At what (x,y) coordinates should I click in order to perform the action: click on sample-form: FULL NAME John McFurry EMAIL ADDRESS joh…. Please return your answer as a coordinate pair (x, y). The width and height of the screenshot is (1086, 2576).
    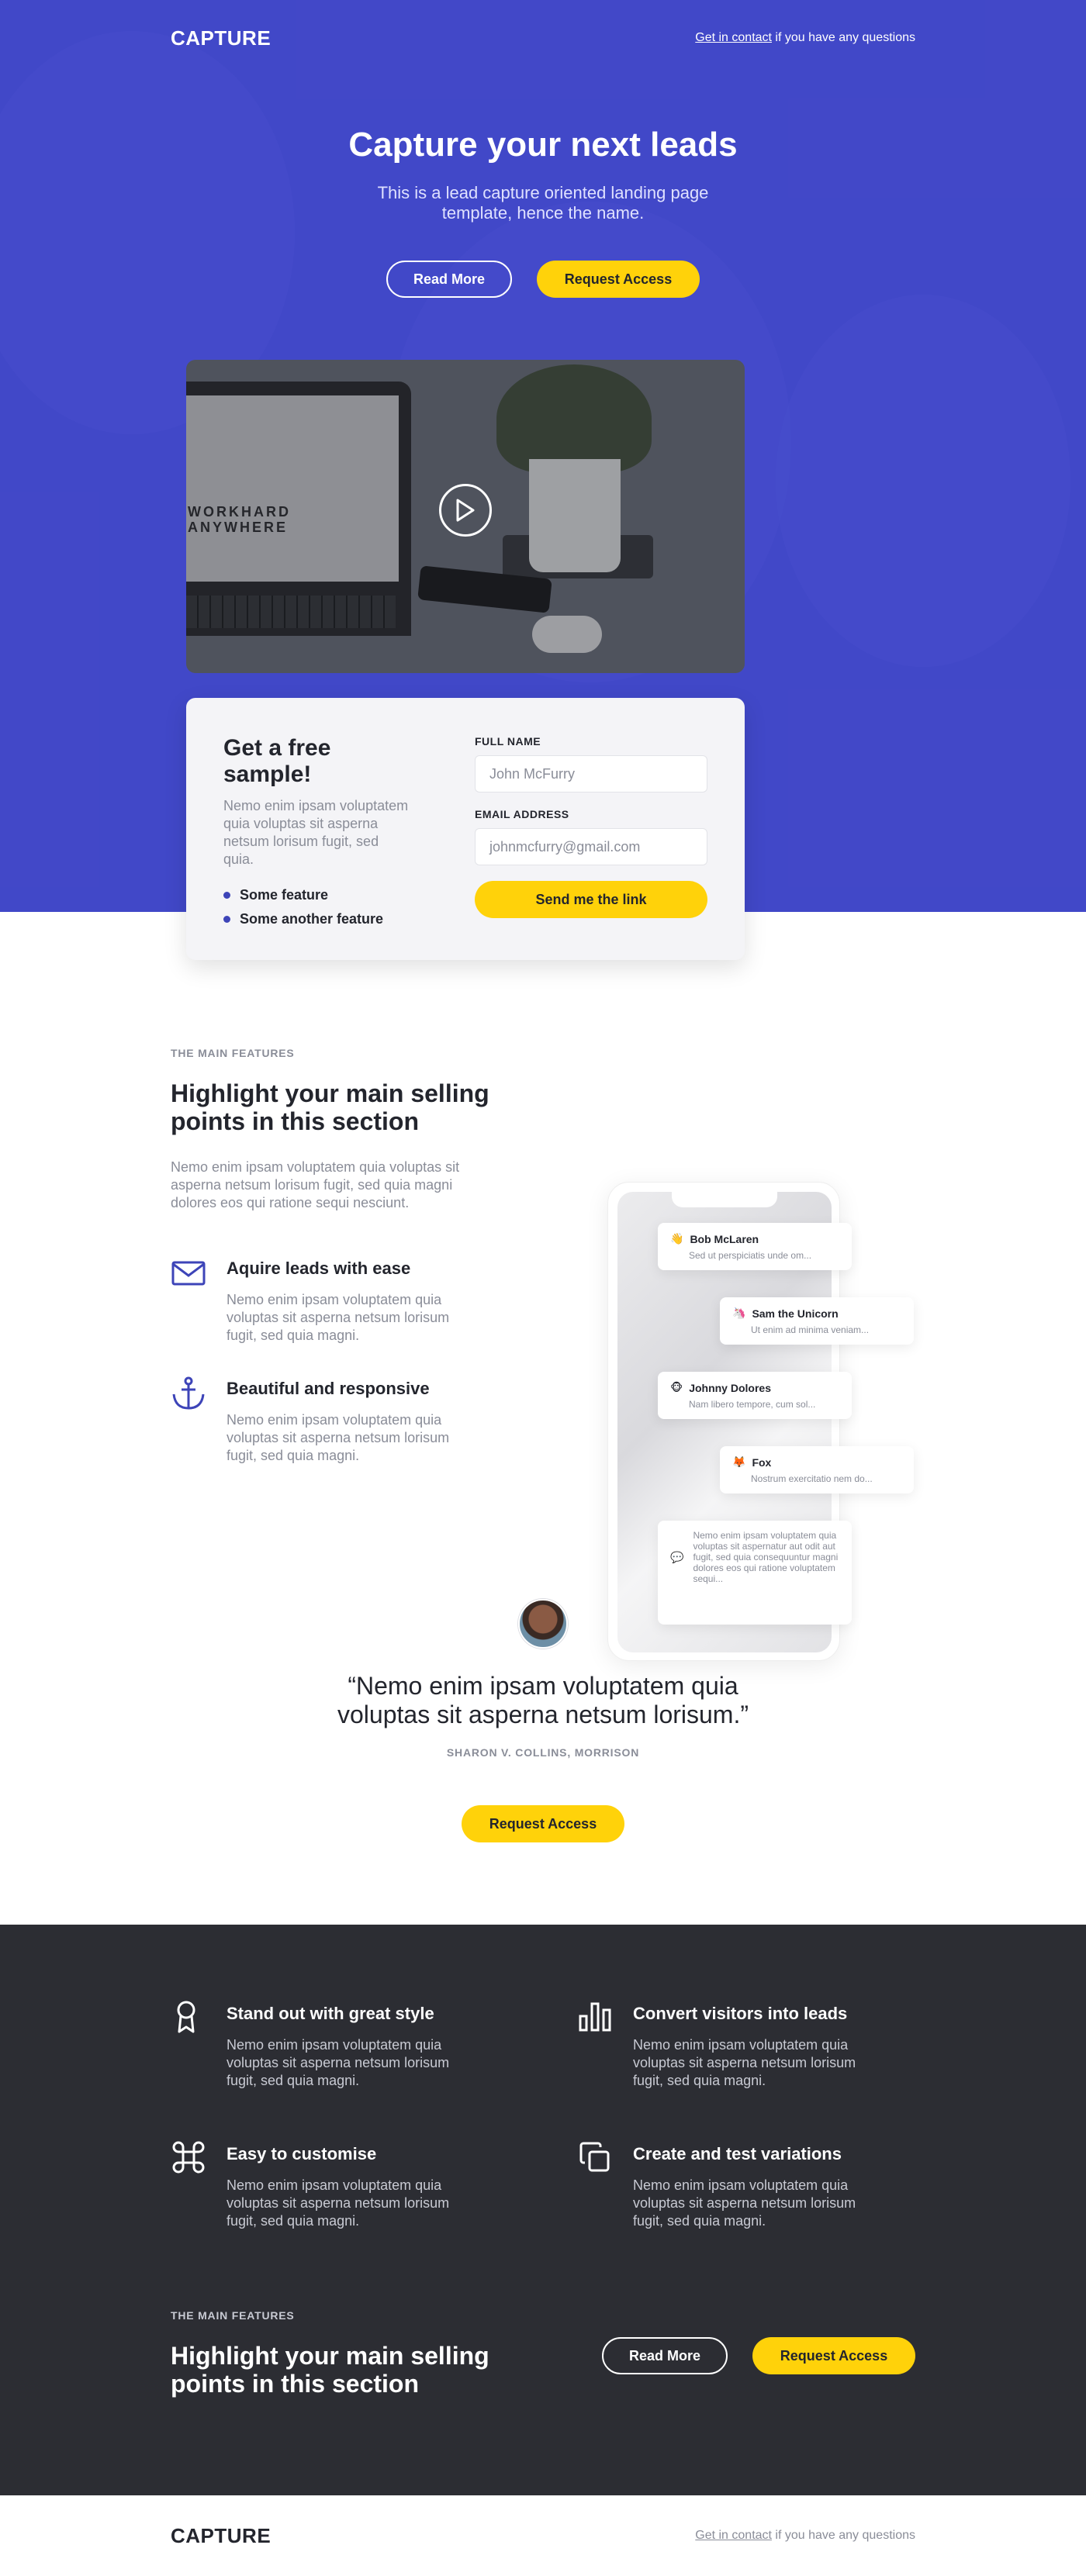
    Looking at the image, I should click on (591, 829).